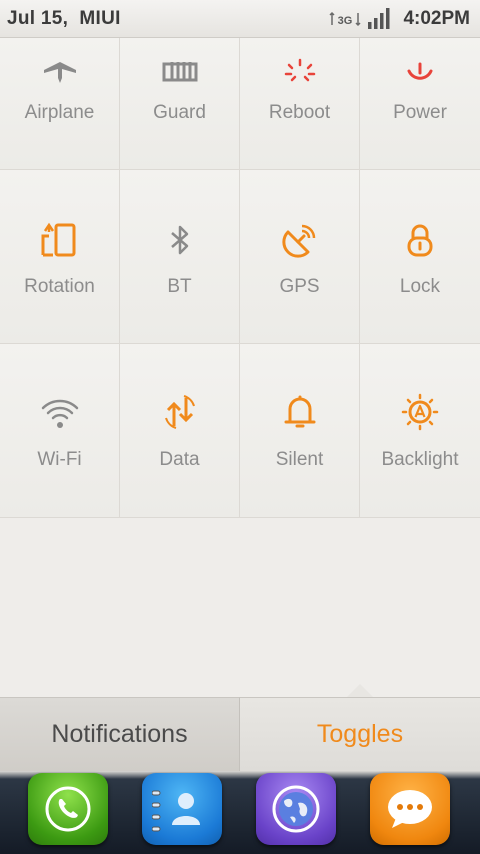  I want to click on phone-app, so click(68, 809).